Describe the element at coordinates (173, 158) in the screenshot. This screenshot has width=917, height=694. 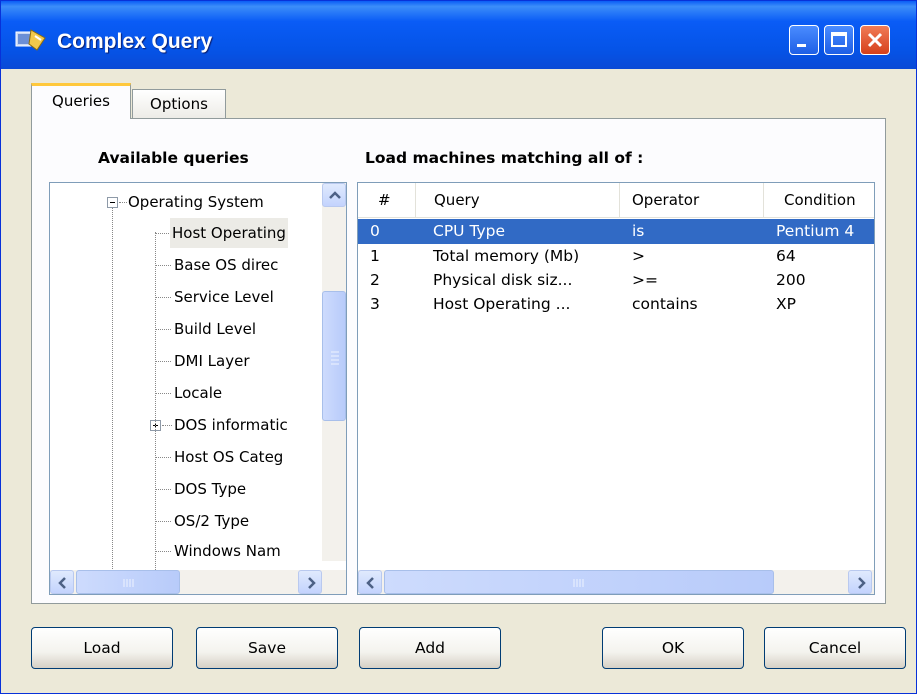
I see `available-queries-heading: Available queries` at that location.